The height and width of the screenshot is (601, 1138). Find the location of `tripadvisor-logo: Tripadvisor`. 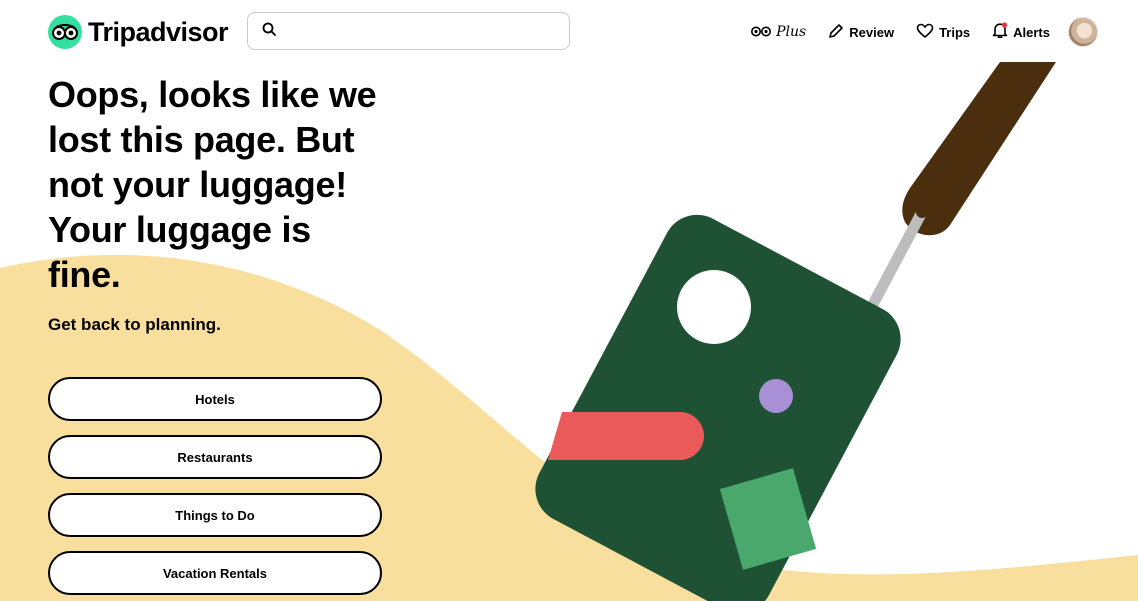

tripadvisor-logo: Tripadvisor is located at coordinates (138, 32).